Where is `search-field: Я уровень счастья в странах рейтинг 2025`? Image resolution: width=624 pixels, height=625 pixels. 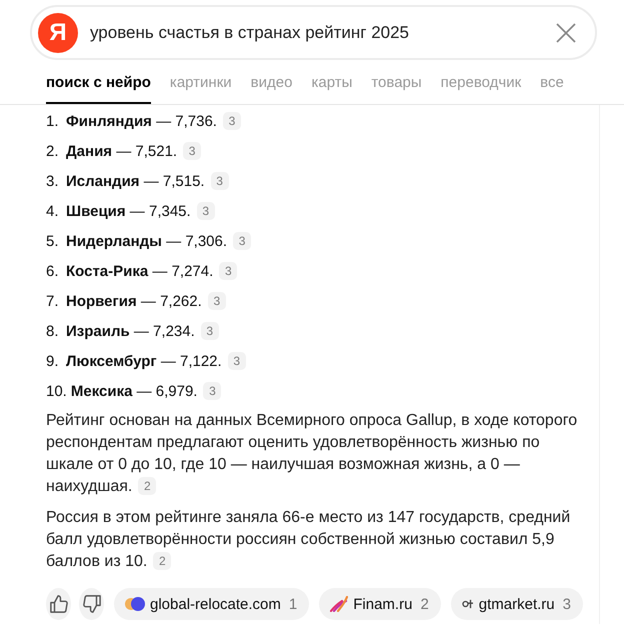 search-field: Я уровень счастья в странах рейтинг 2025 is located at coordinates (313, 32).